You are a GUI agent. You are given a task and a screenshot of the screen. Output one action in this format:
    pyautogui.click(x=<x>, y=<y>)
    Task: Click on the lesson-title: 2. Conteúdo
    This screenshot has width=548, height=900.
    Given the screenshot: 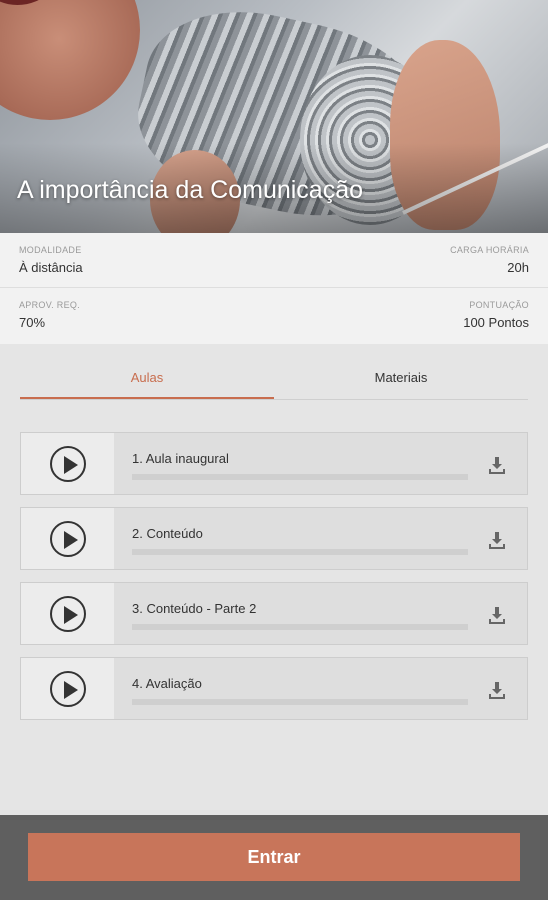 What is the action you would take?
    pyautogui.click(x=167, y=533)
    